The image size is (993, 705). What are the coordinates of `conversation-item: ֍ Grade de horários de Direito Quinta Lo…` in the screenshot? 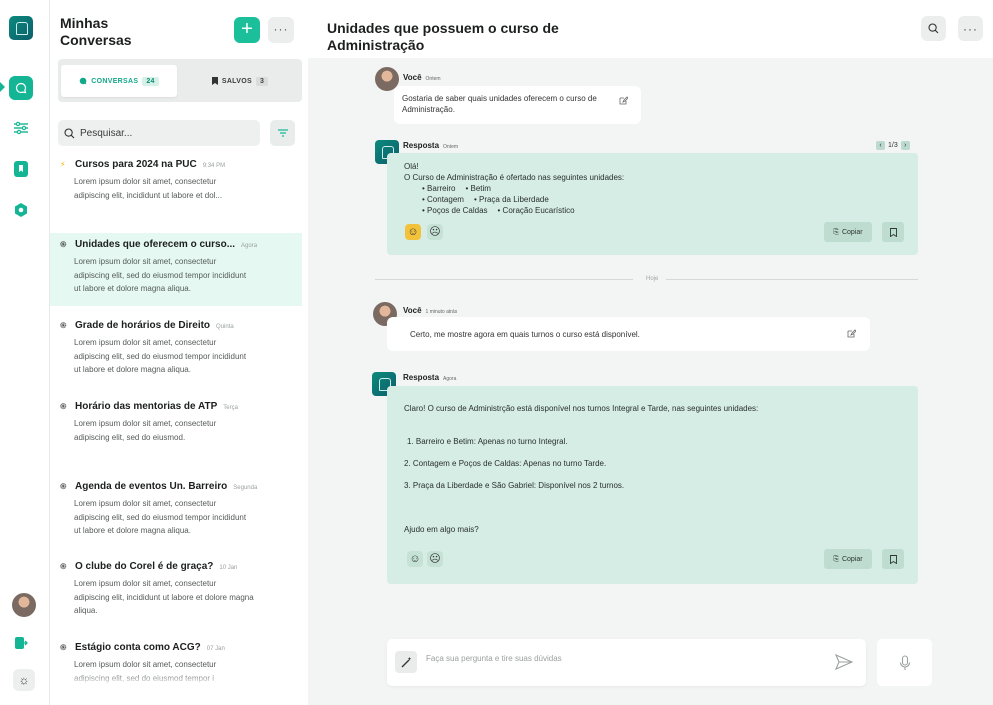 It's located at (176, 351).